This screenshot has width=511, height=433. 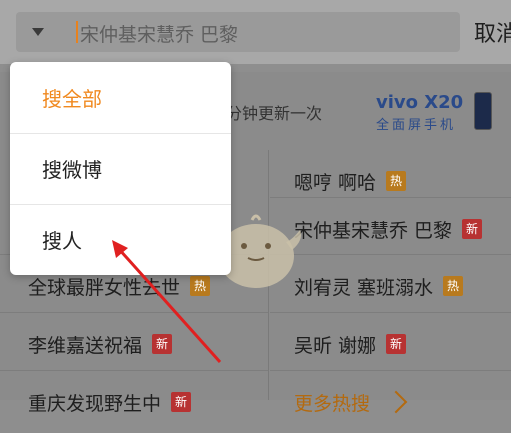 What do you see at coordinates (85, 345) in the screenshot?
I see `hot-item-label: 李维嘉送祝福` at bounding box center [85, 345].